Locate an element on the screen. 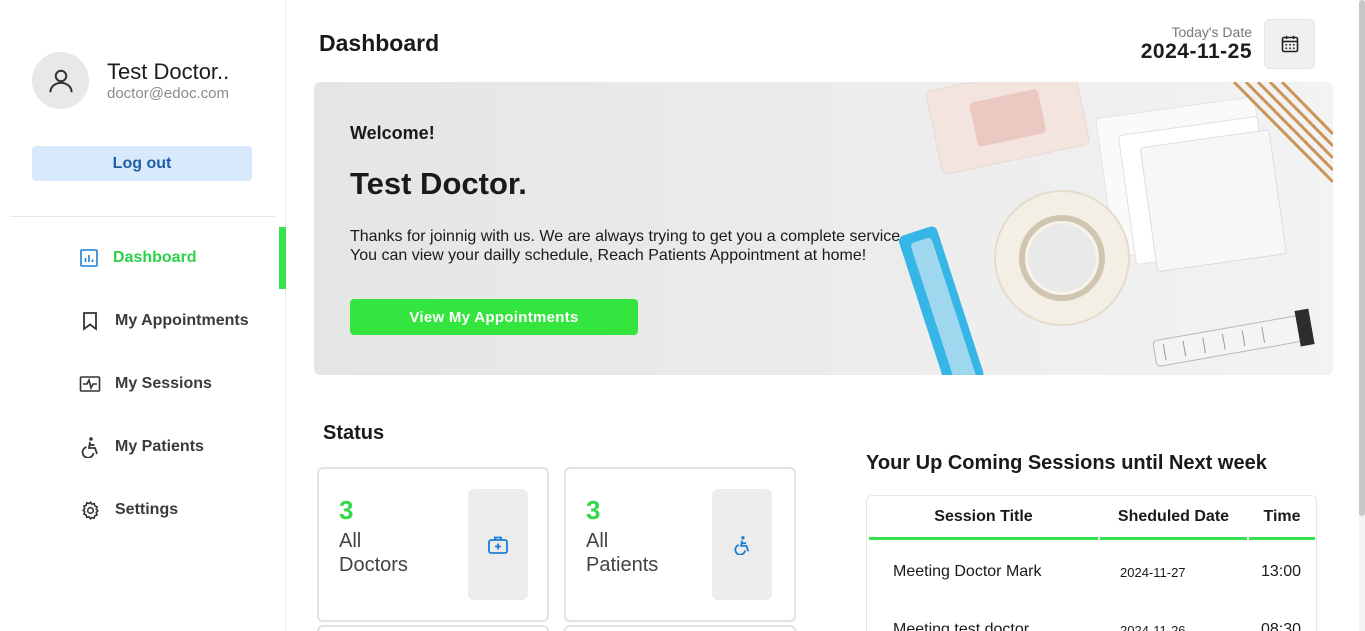 The width and height of the screenshot is (1365, 631). stat-card-patients: 3 All Patients is located at coordinates (680, 544).